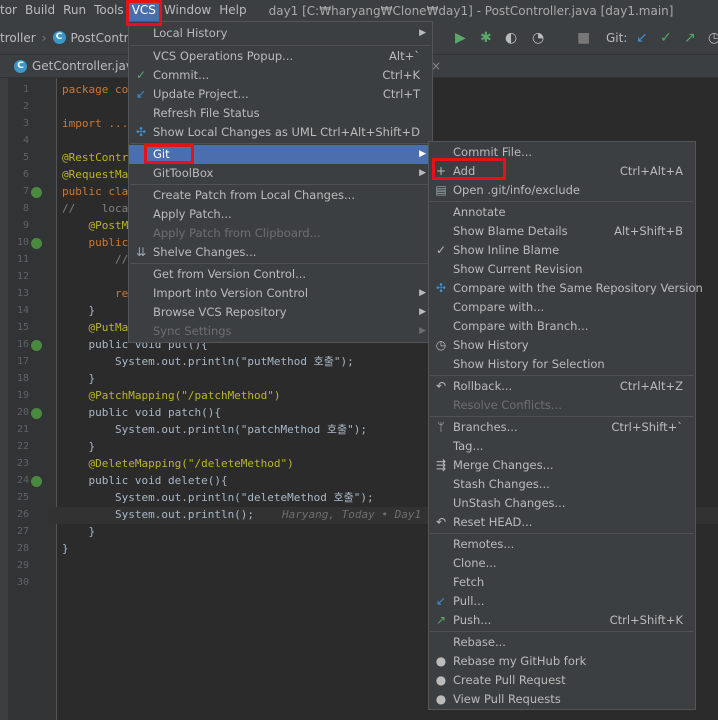 The height and width of the screenshot is (720, 718). Describe the element at coordinates (22, 497) in the screenshot. I see `line-number: 25` at that location.